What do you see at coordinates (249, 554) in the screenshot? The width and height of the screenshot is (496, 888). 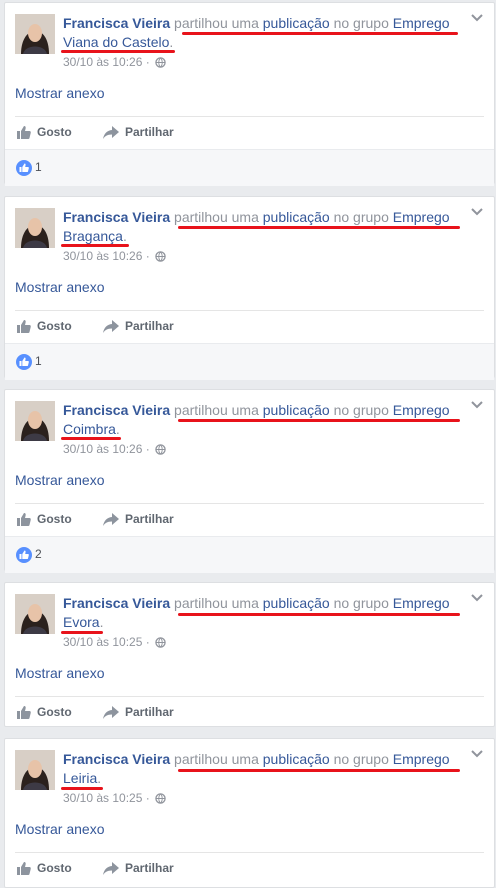 I see `reaction-bar: 2` at bounding box center [249, 554].